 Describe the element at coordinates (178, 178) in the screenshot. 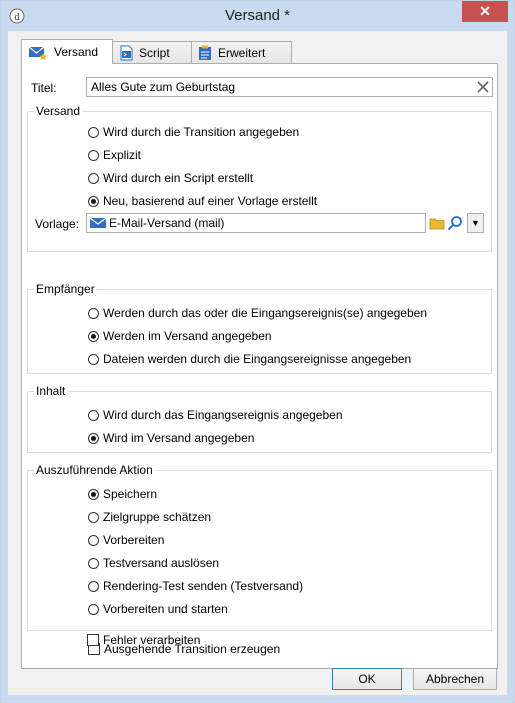

I see `radio-label: Wird durch ein Script erstellt` at that location.